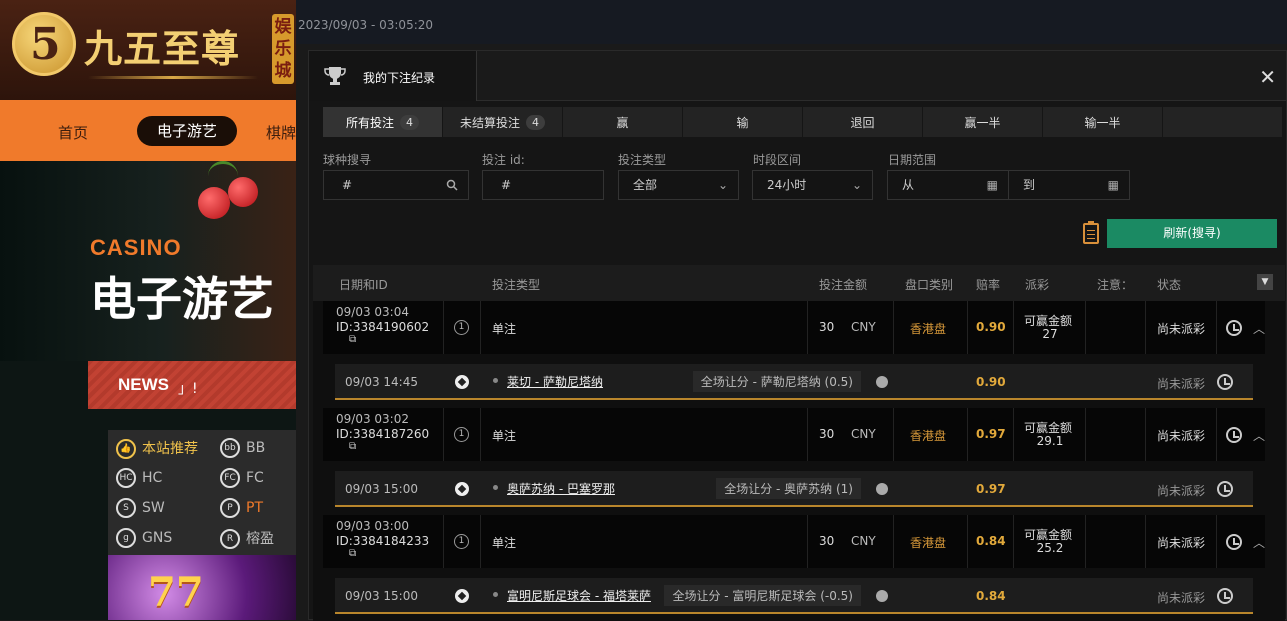  Describe the element at coordinates (383, 541) in the screenshot. I see `bet-id: ID:3384184233` at that location.